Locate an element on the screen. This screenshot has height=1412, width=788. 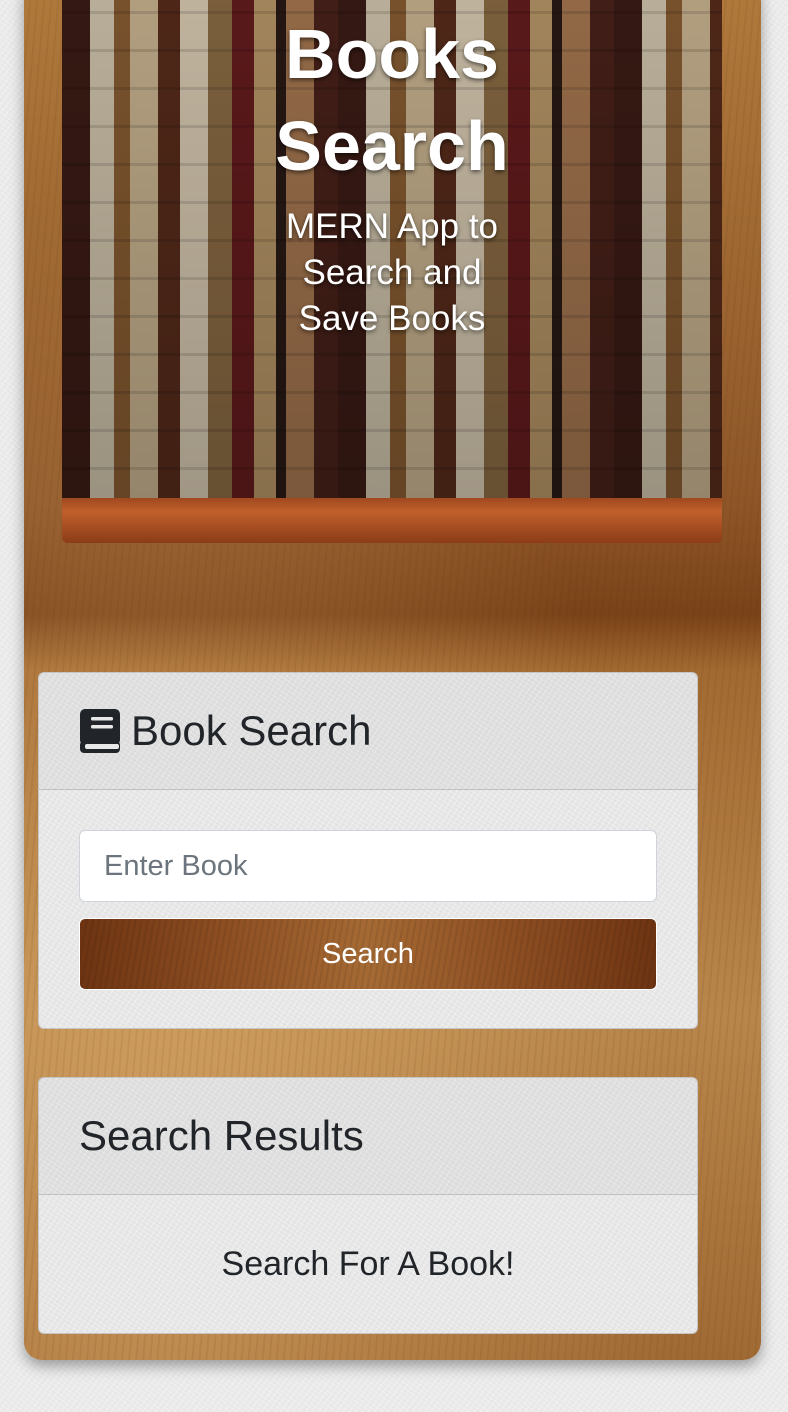
search-results-body: Search For A Book! is located at coordinates (368, 1264).